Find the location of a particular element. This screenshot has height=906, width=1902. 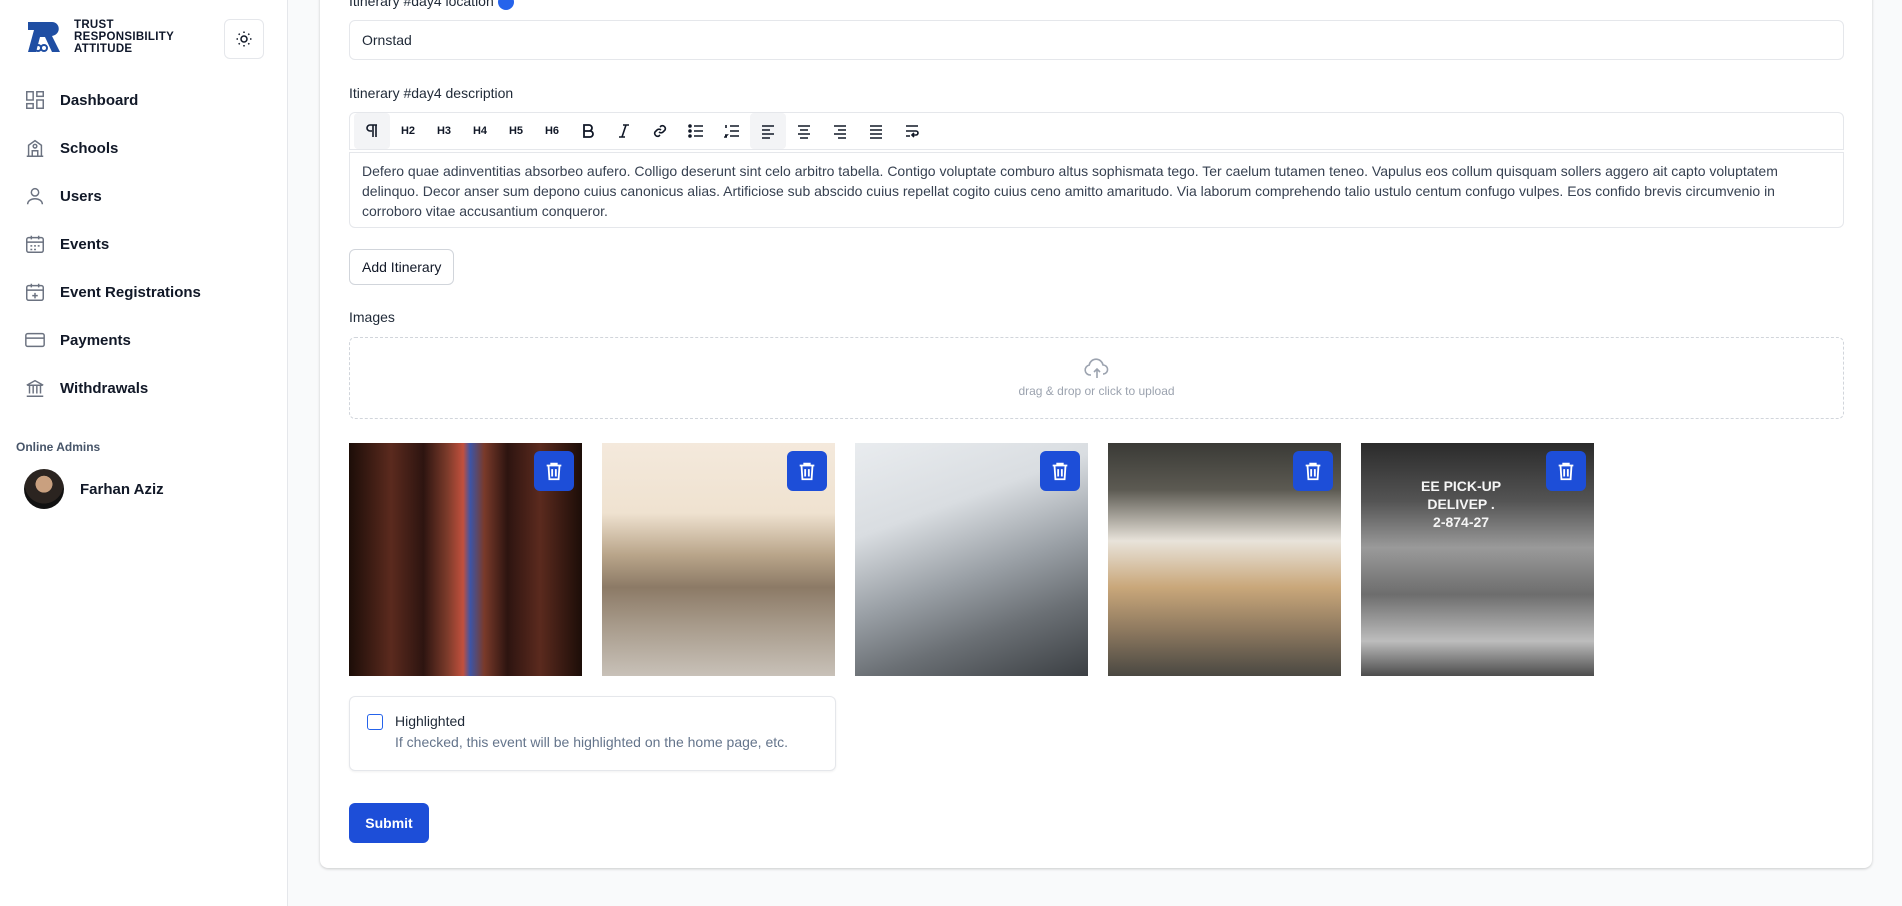

align-justify-icon is located at coordinates (876, 132).